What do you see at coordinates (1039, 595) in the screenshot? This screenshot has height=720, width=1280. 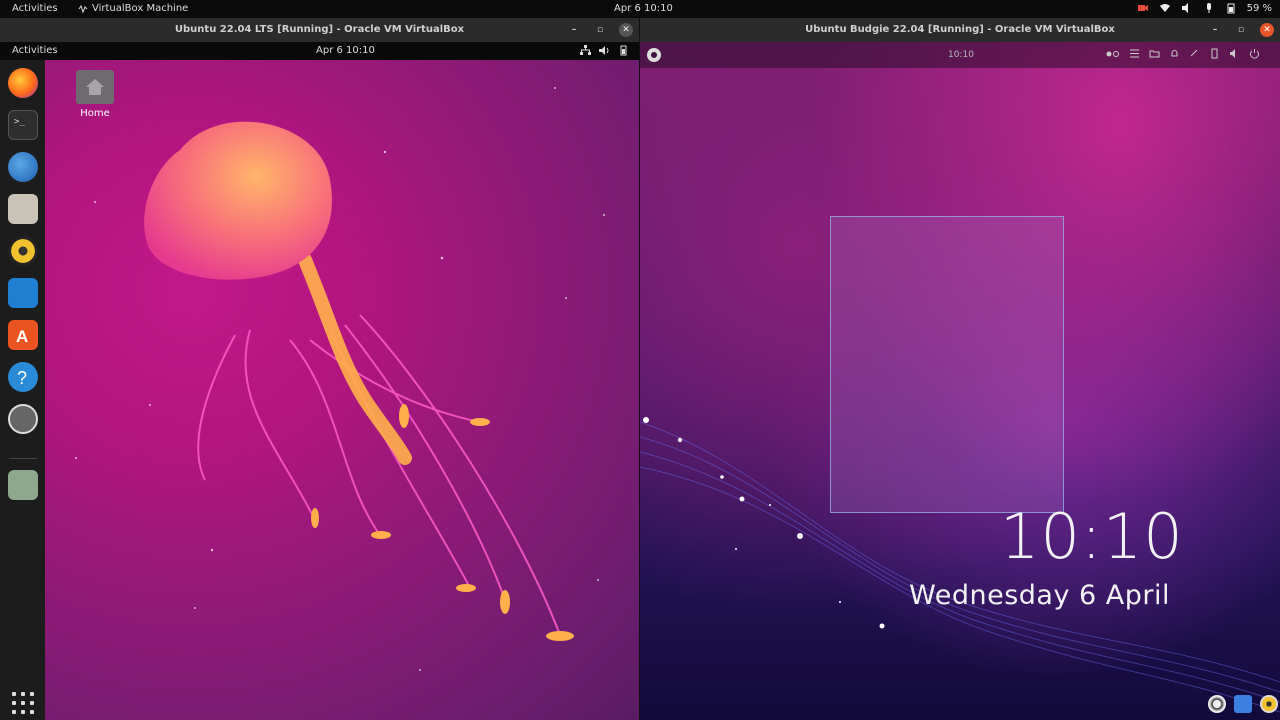 I see `lockscreen-date: Wednesday 6 April` at bounding box center [1039, 595].